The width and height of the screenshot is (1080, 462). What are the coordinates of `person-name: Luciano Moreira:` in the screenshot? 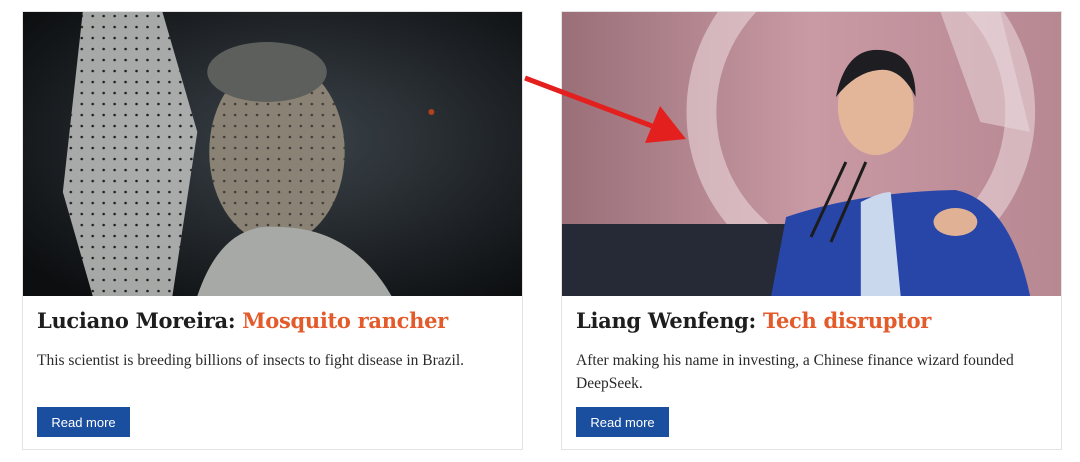 It's located at (136, 320).